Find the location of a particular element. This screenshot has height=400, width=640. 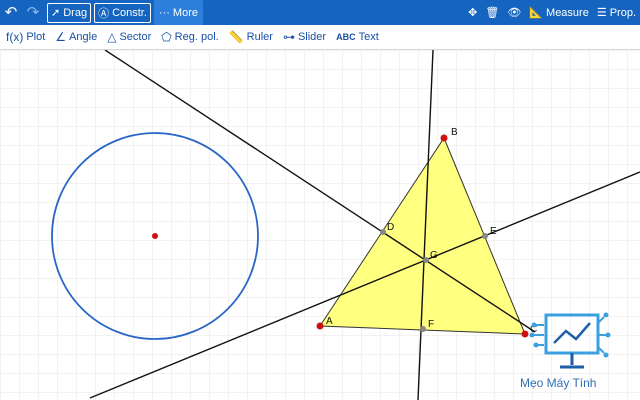

ruler-icon: 📏 is located at coordinates (236, 37).